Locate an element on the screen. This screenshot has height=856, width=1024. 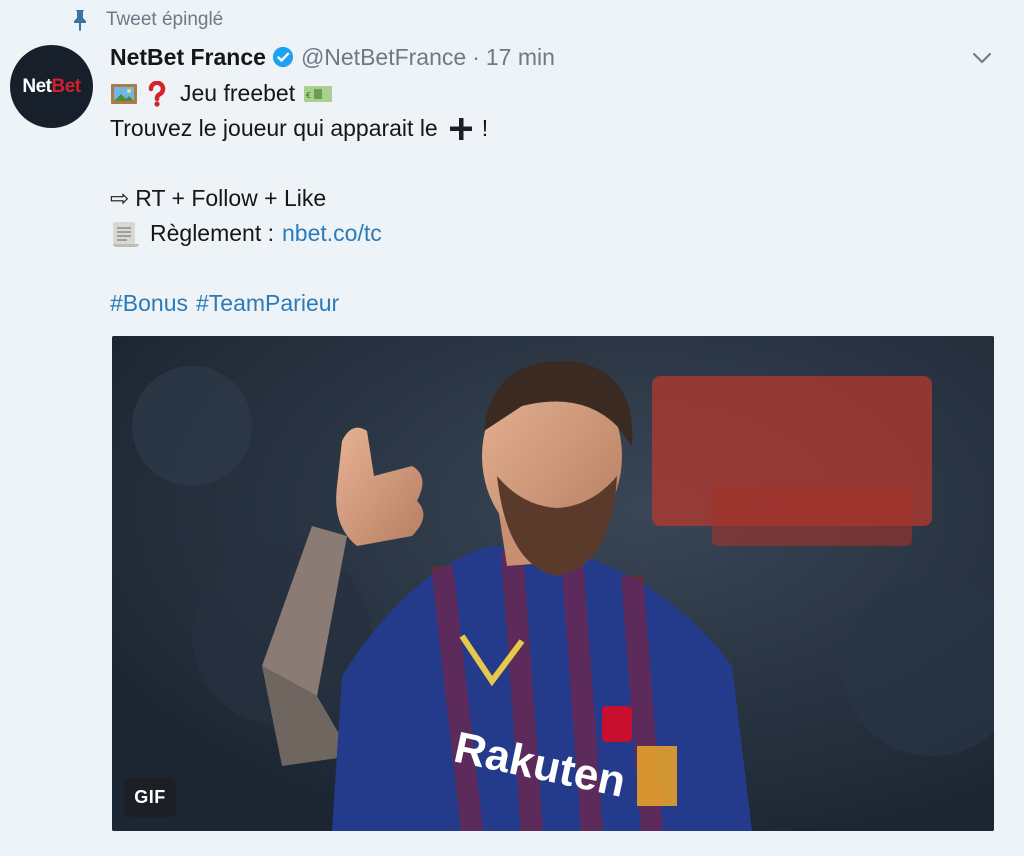
chevron-down-icon is located at coordinates (982, 58).